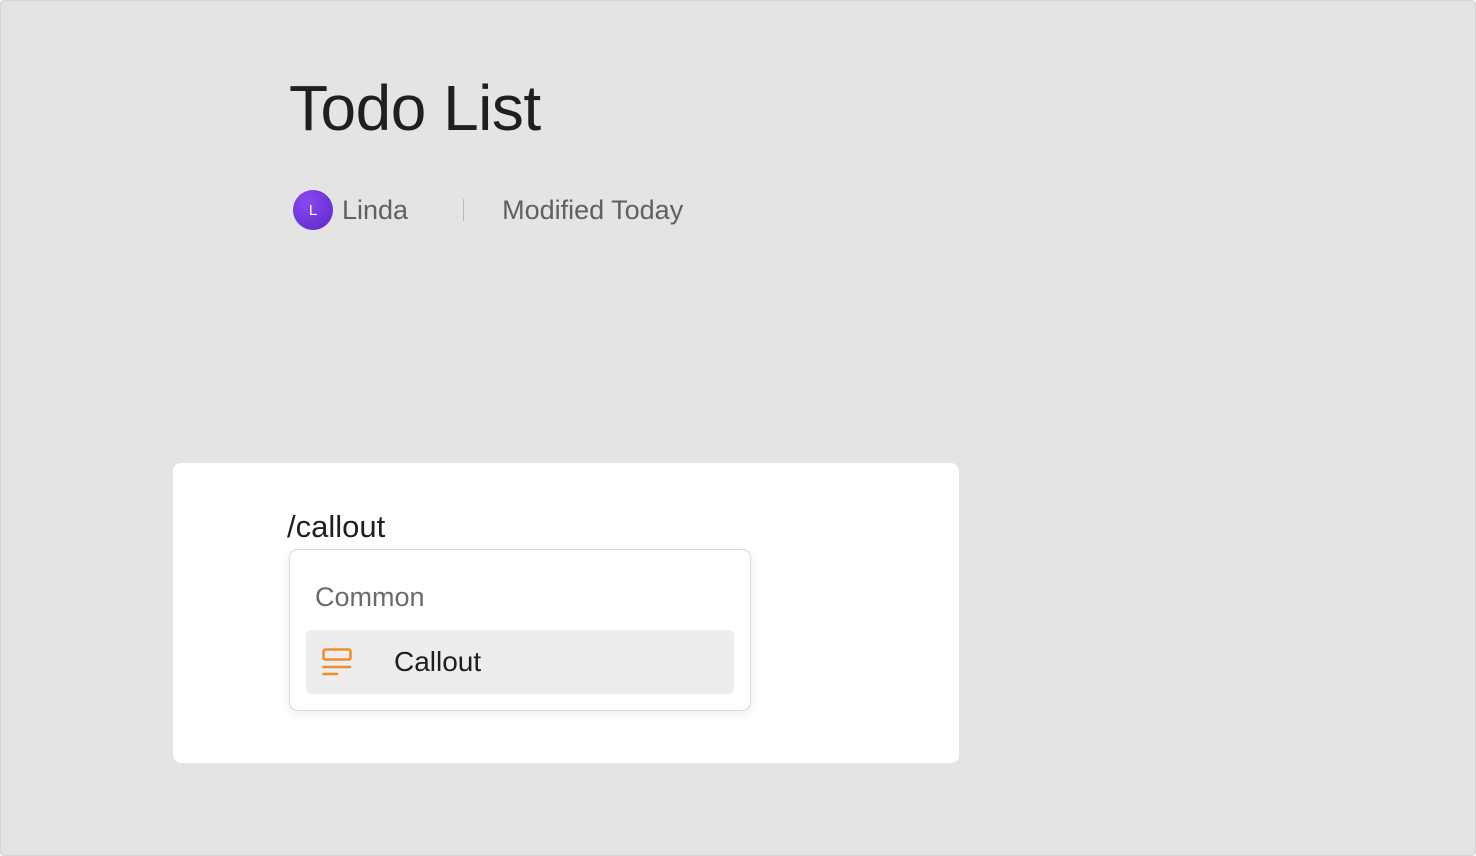 The height and width of the screenshot is (856, 1476). Describe the element at coordinates (370, 597) in the screenshot. I see `menu-section-label: Common` at that location.